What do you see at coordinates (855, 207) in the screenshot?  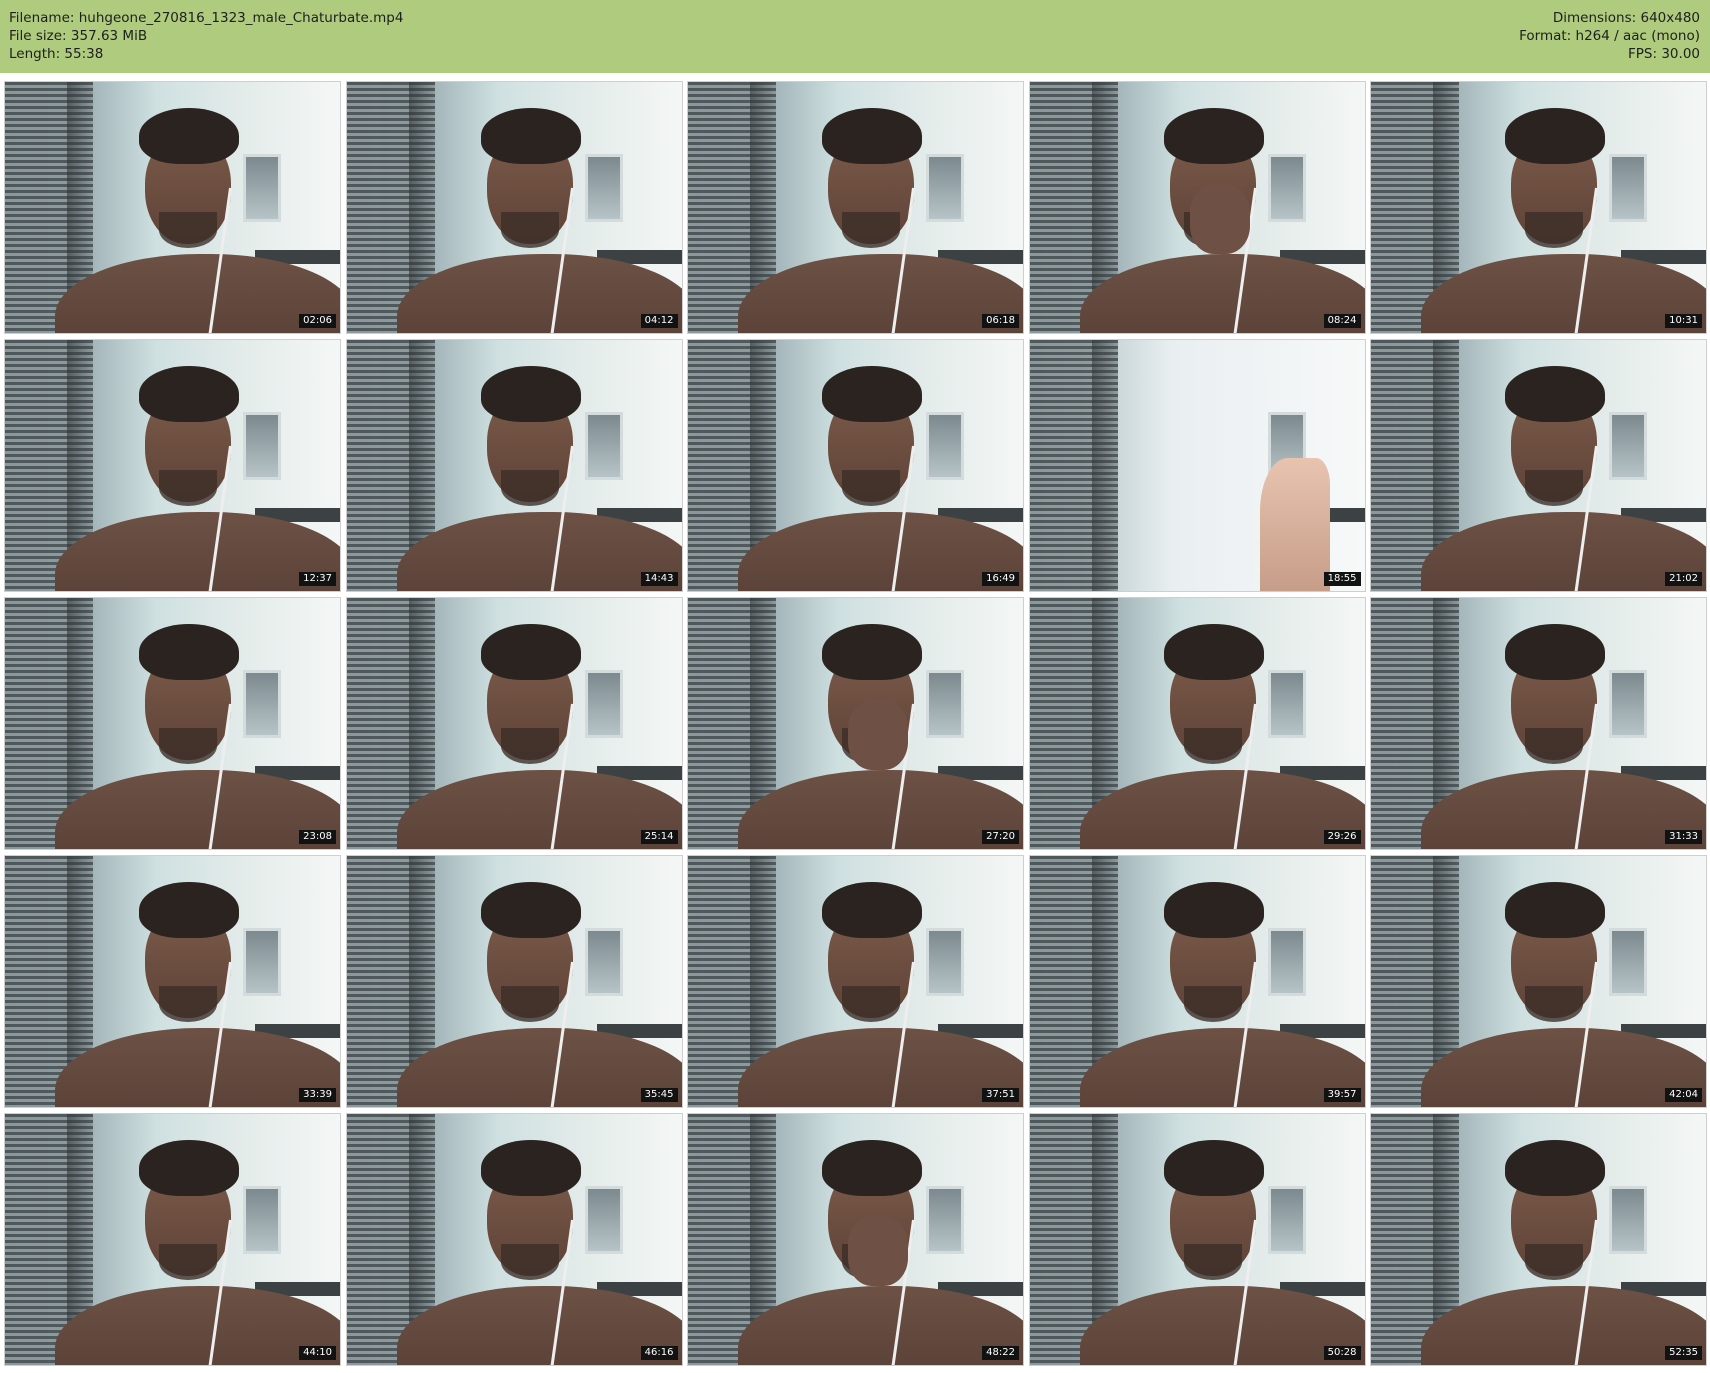 I see `video-thumbnail: 06:18` at bounding box center [855, 207].